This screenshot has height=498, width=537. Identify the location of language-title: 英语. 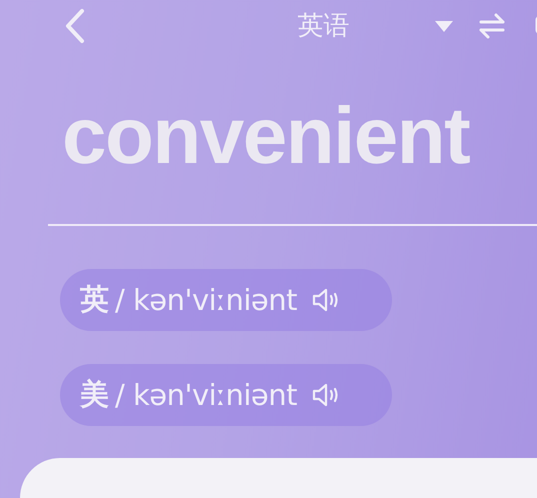
(324, 26).